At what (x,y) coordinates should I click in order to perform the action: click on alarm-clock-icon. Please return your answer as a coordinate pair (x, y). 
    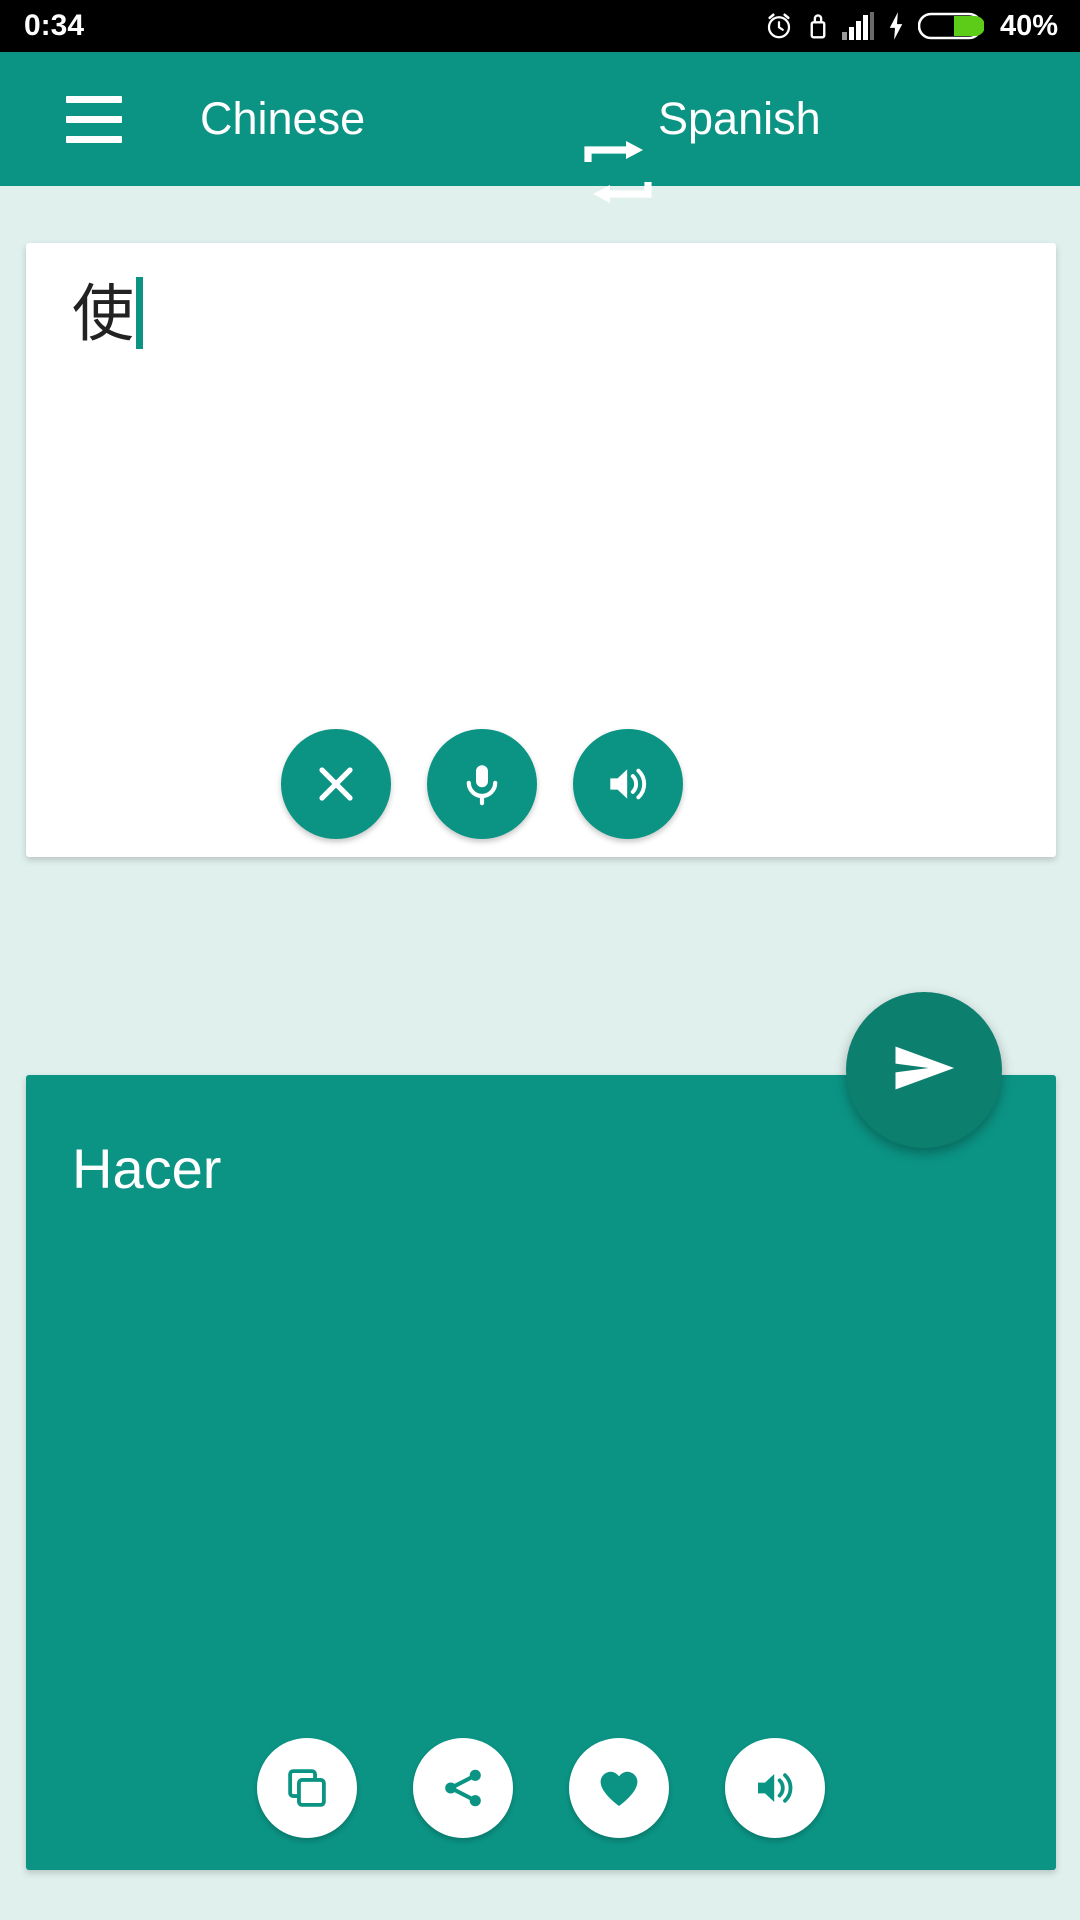
    Looking at the image, I should click on (779, 26).